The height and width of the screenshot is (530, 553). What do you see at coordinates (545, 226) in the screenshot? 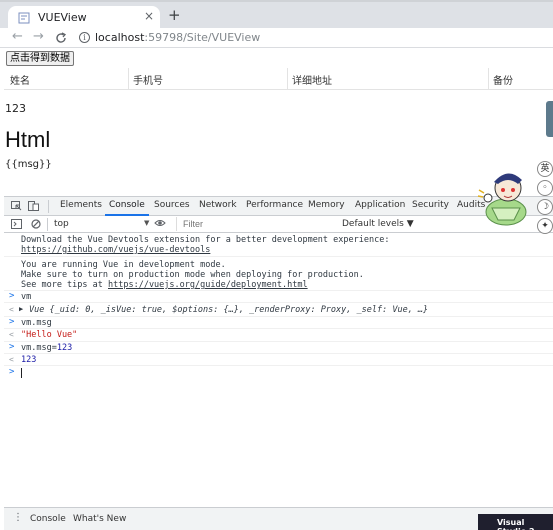
I see `settings-sparkle-icon: ✦` at bounding box center [545, 226].